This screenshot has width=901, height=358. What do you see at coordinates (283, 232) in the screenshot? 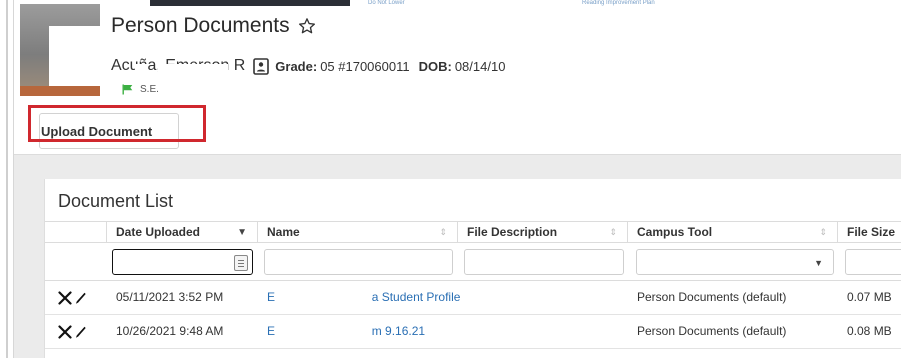
I see `header-name-label: Name` at bounding box center [283, 232].